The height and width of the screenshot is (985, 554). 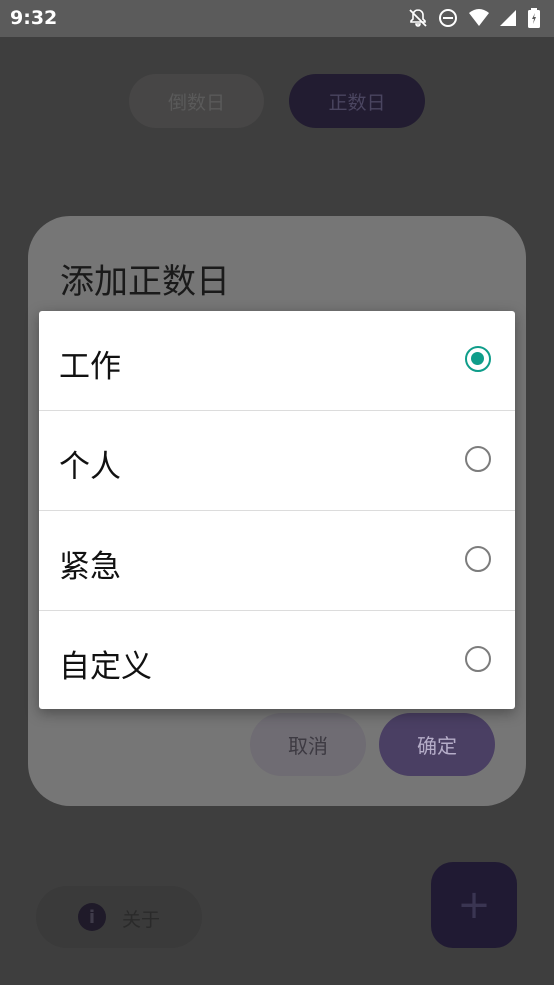 What do you see at coordinates (437, 744) in the screenshot?
I see `confirm-button: 确定` at bounding box center [437, 744].